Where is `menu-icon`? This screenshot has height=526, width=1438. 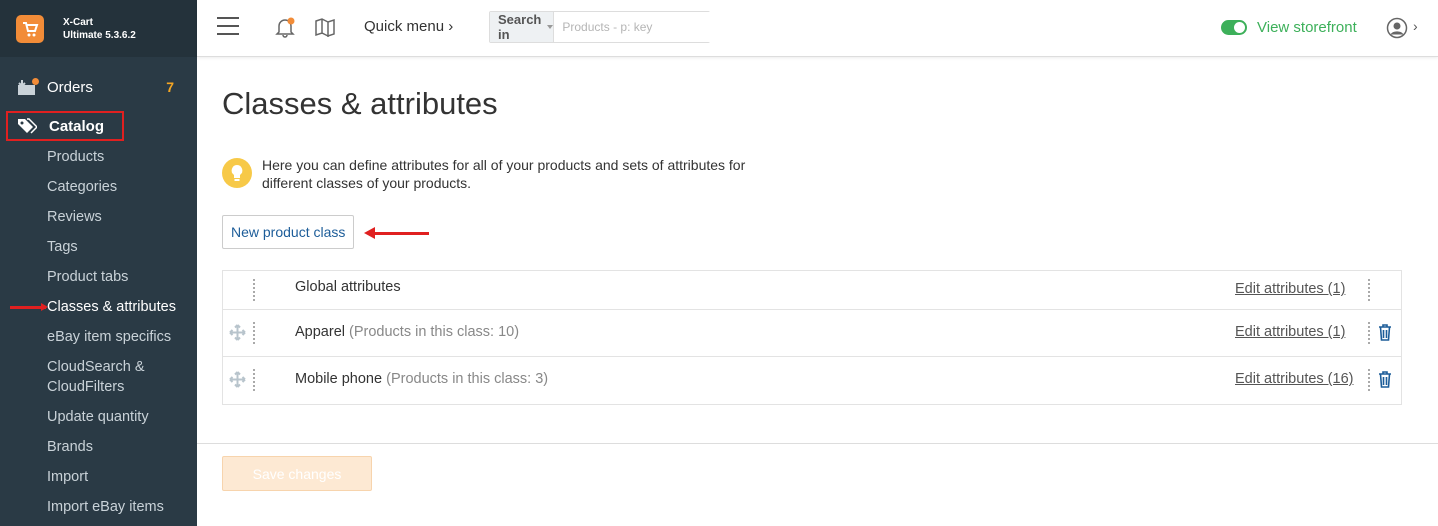 menu-icon is located at coordinates (228, 26).